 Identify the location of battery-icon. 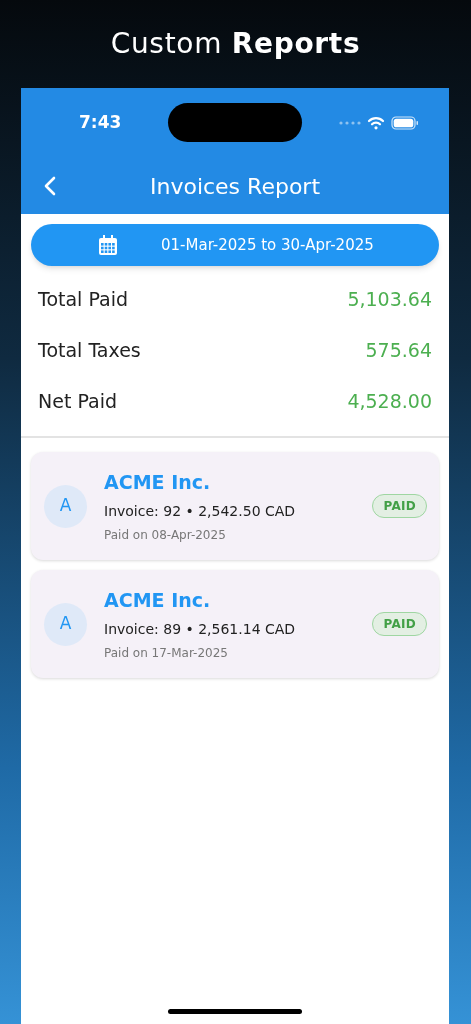
(405, 123).